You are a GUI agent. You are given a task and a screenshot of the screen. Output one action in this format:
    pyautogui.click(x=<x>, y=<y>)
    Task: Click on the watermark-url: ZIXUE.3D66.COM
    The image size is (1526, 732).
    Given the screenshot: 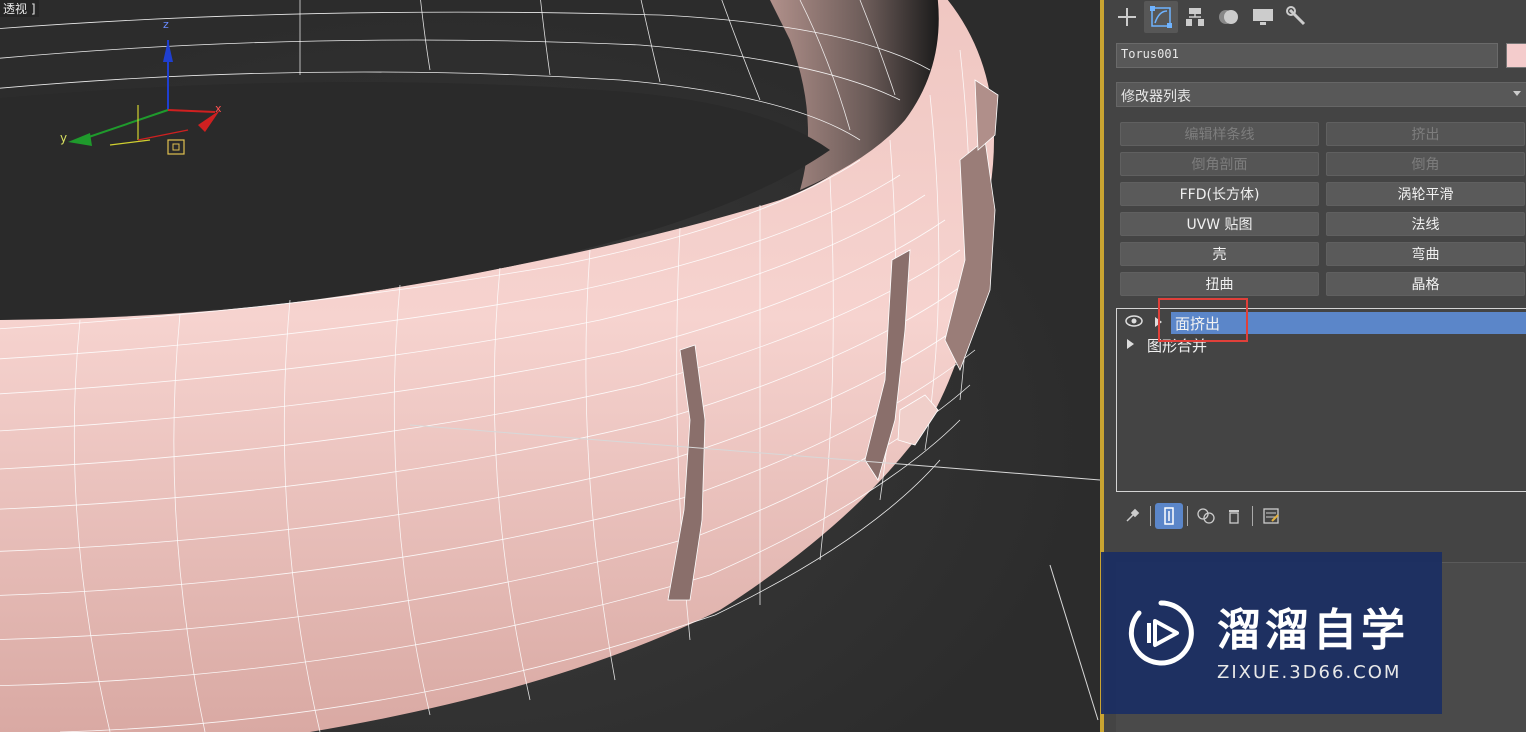 What is the action you would take?
    pyautogui.click(x=1309, y=672)
    